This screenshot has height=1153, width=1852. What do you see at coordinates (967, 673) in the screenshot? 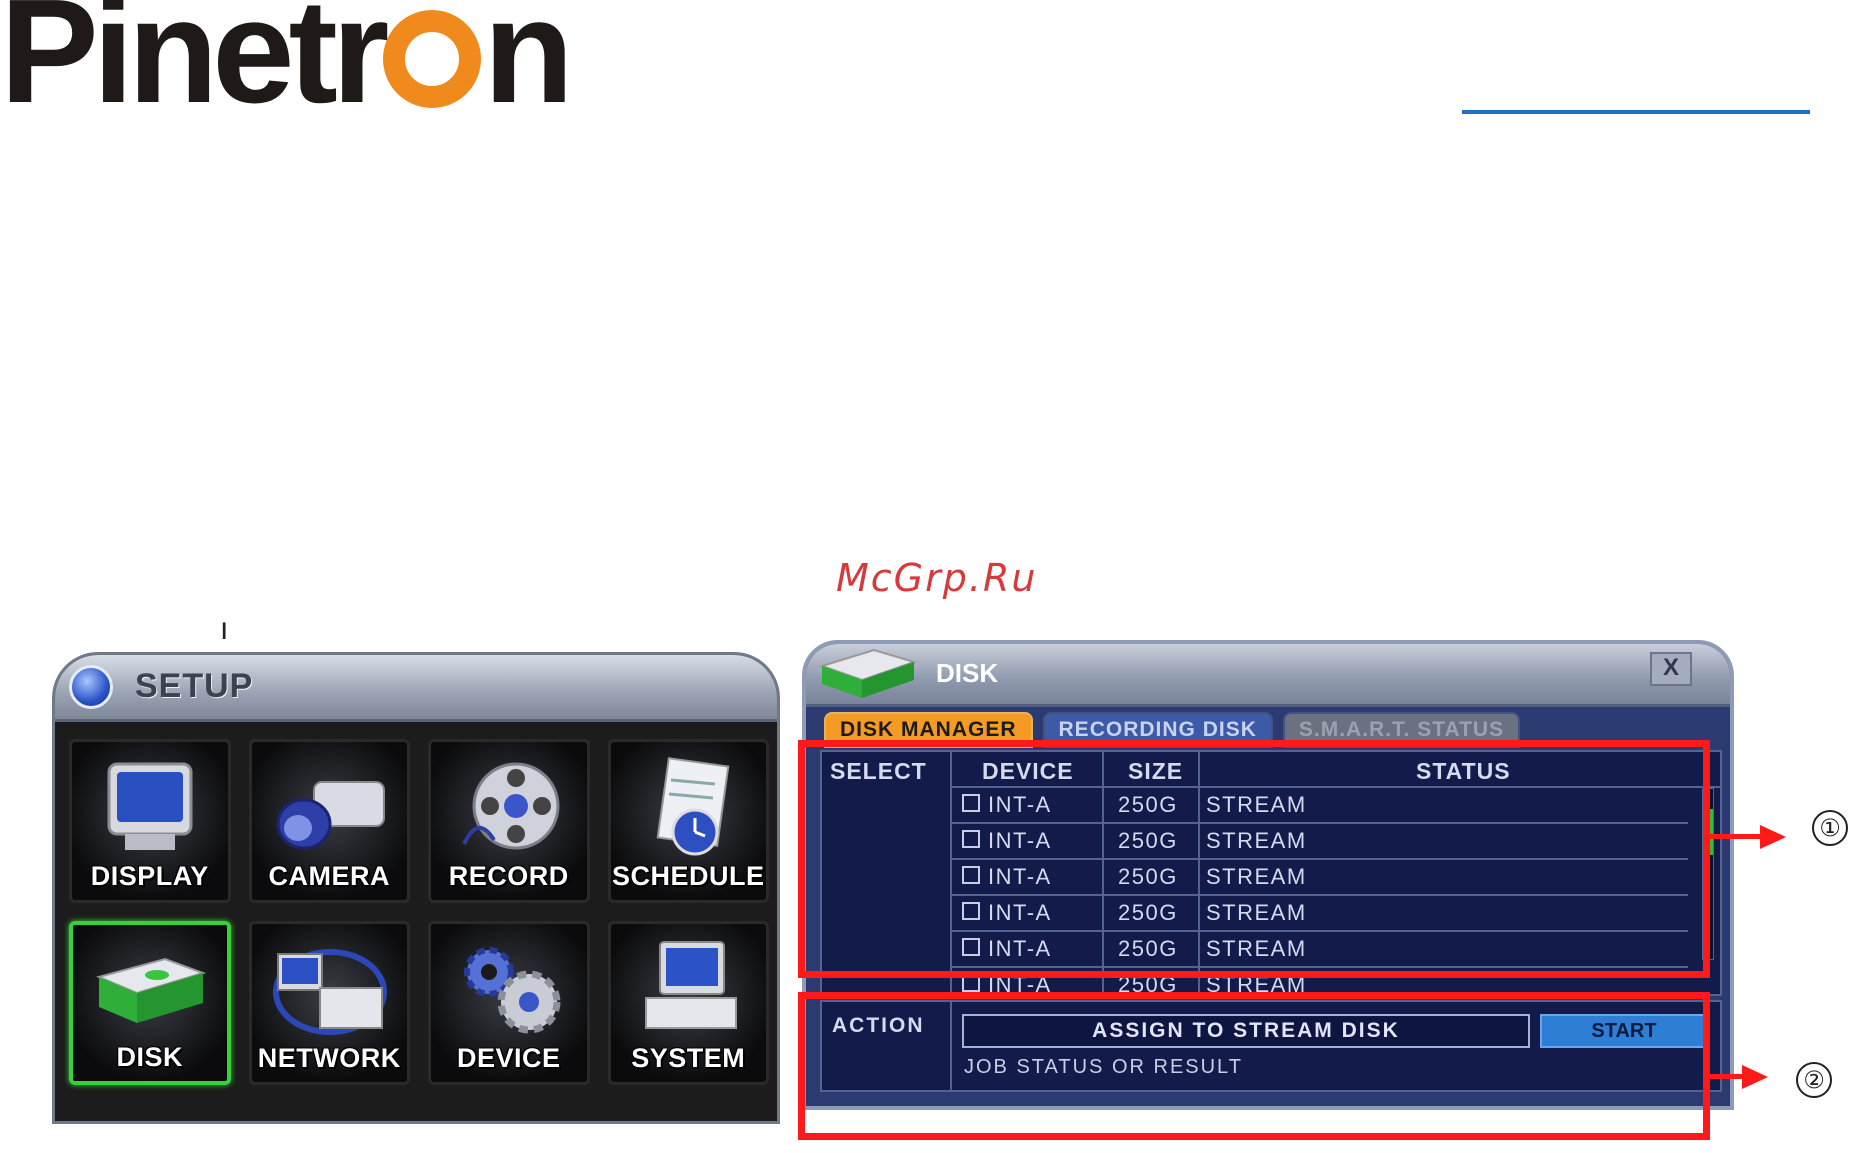
I see `disk-title: DISK` at bounding box center [967, 673].